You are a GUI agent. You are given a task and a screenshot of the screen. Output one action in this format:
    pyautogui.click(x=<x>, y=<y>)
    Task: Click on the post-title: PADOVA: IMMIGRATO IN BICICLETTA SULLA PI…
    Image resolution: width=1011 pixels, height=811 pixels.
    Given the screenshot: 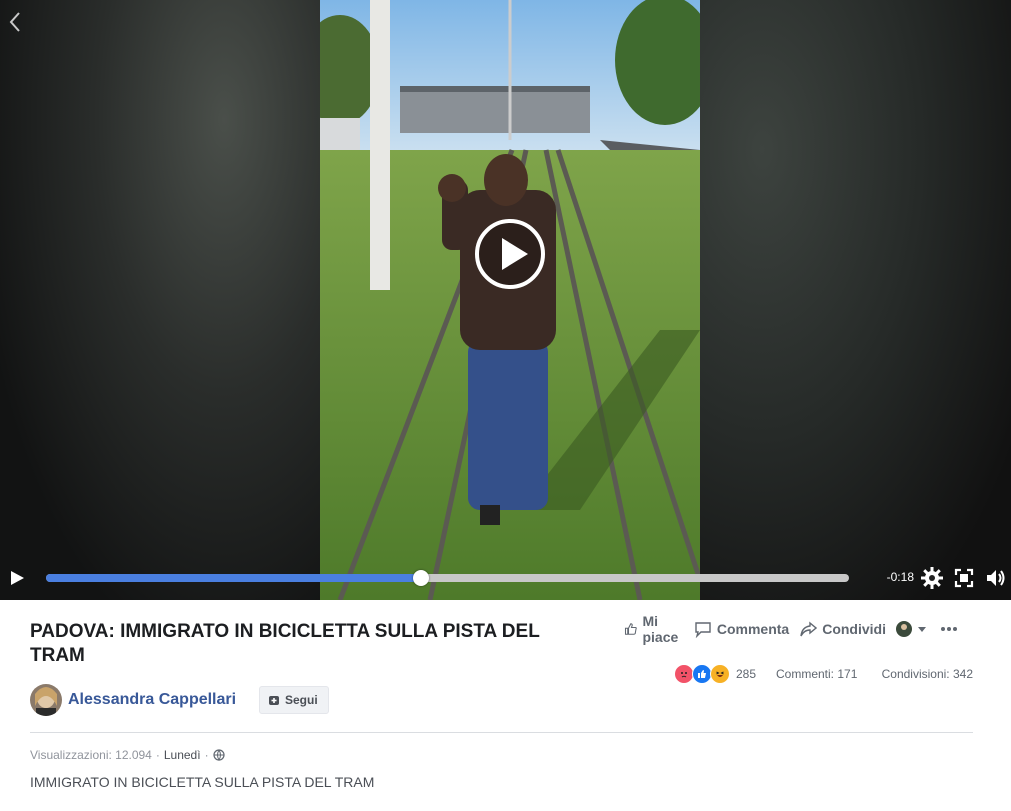 What is the action you would take?
    pyautogui.click(x=285, y=643)
    